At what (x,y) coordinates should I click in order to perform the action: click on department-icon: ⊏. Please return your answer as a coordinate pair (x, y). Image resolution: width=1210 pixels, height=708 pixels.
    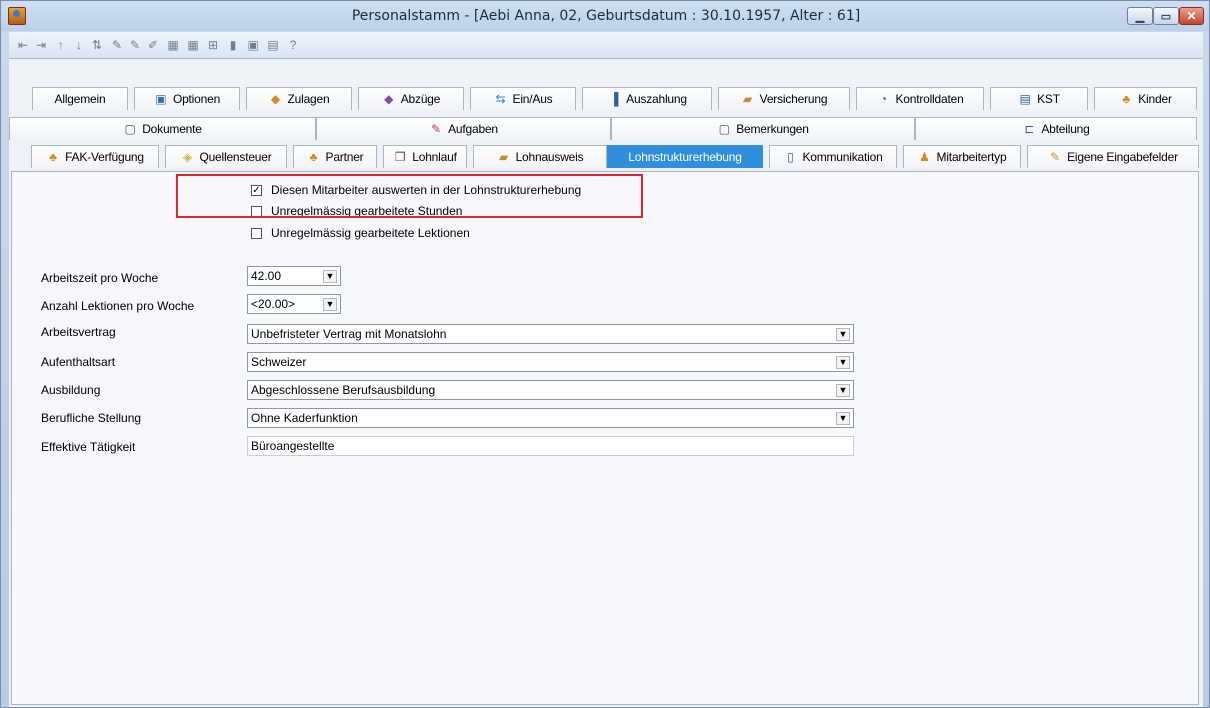
    Looking at the image, I should click on (1029, 129).